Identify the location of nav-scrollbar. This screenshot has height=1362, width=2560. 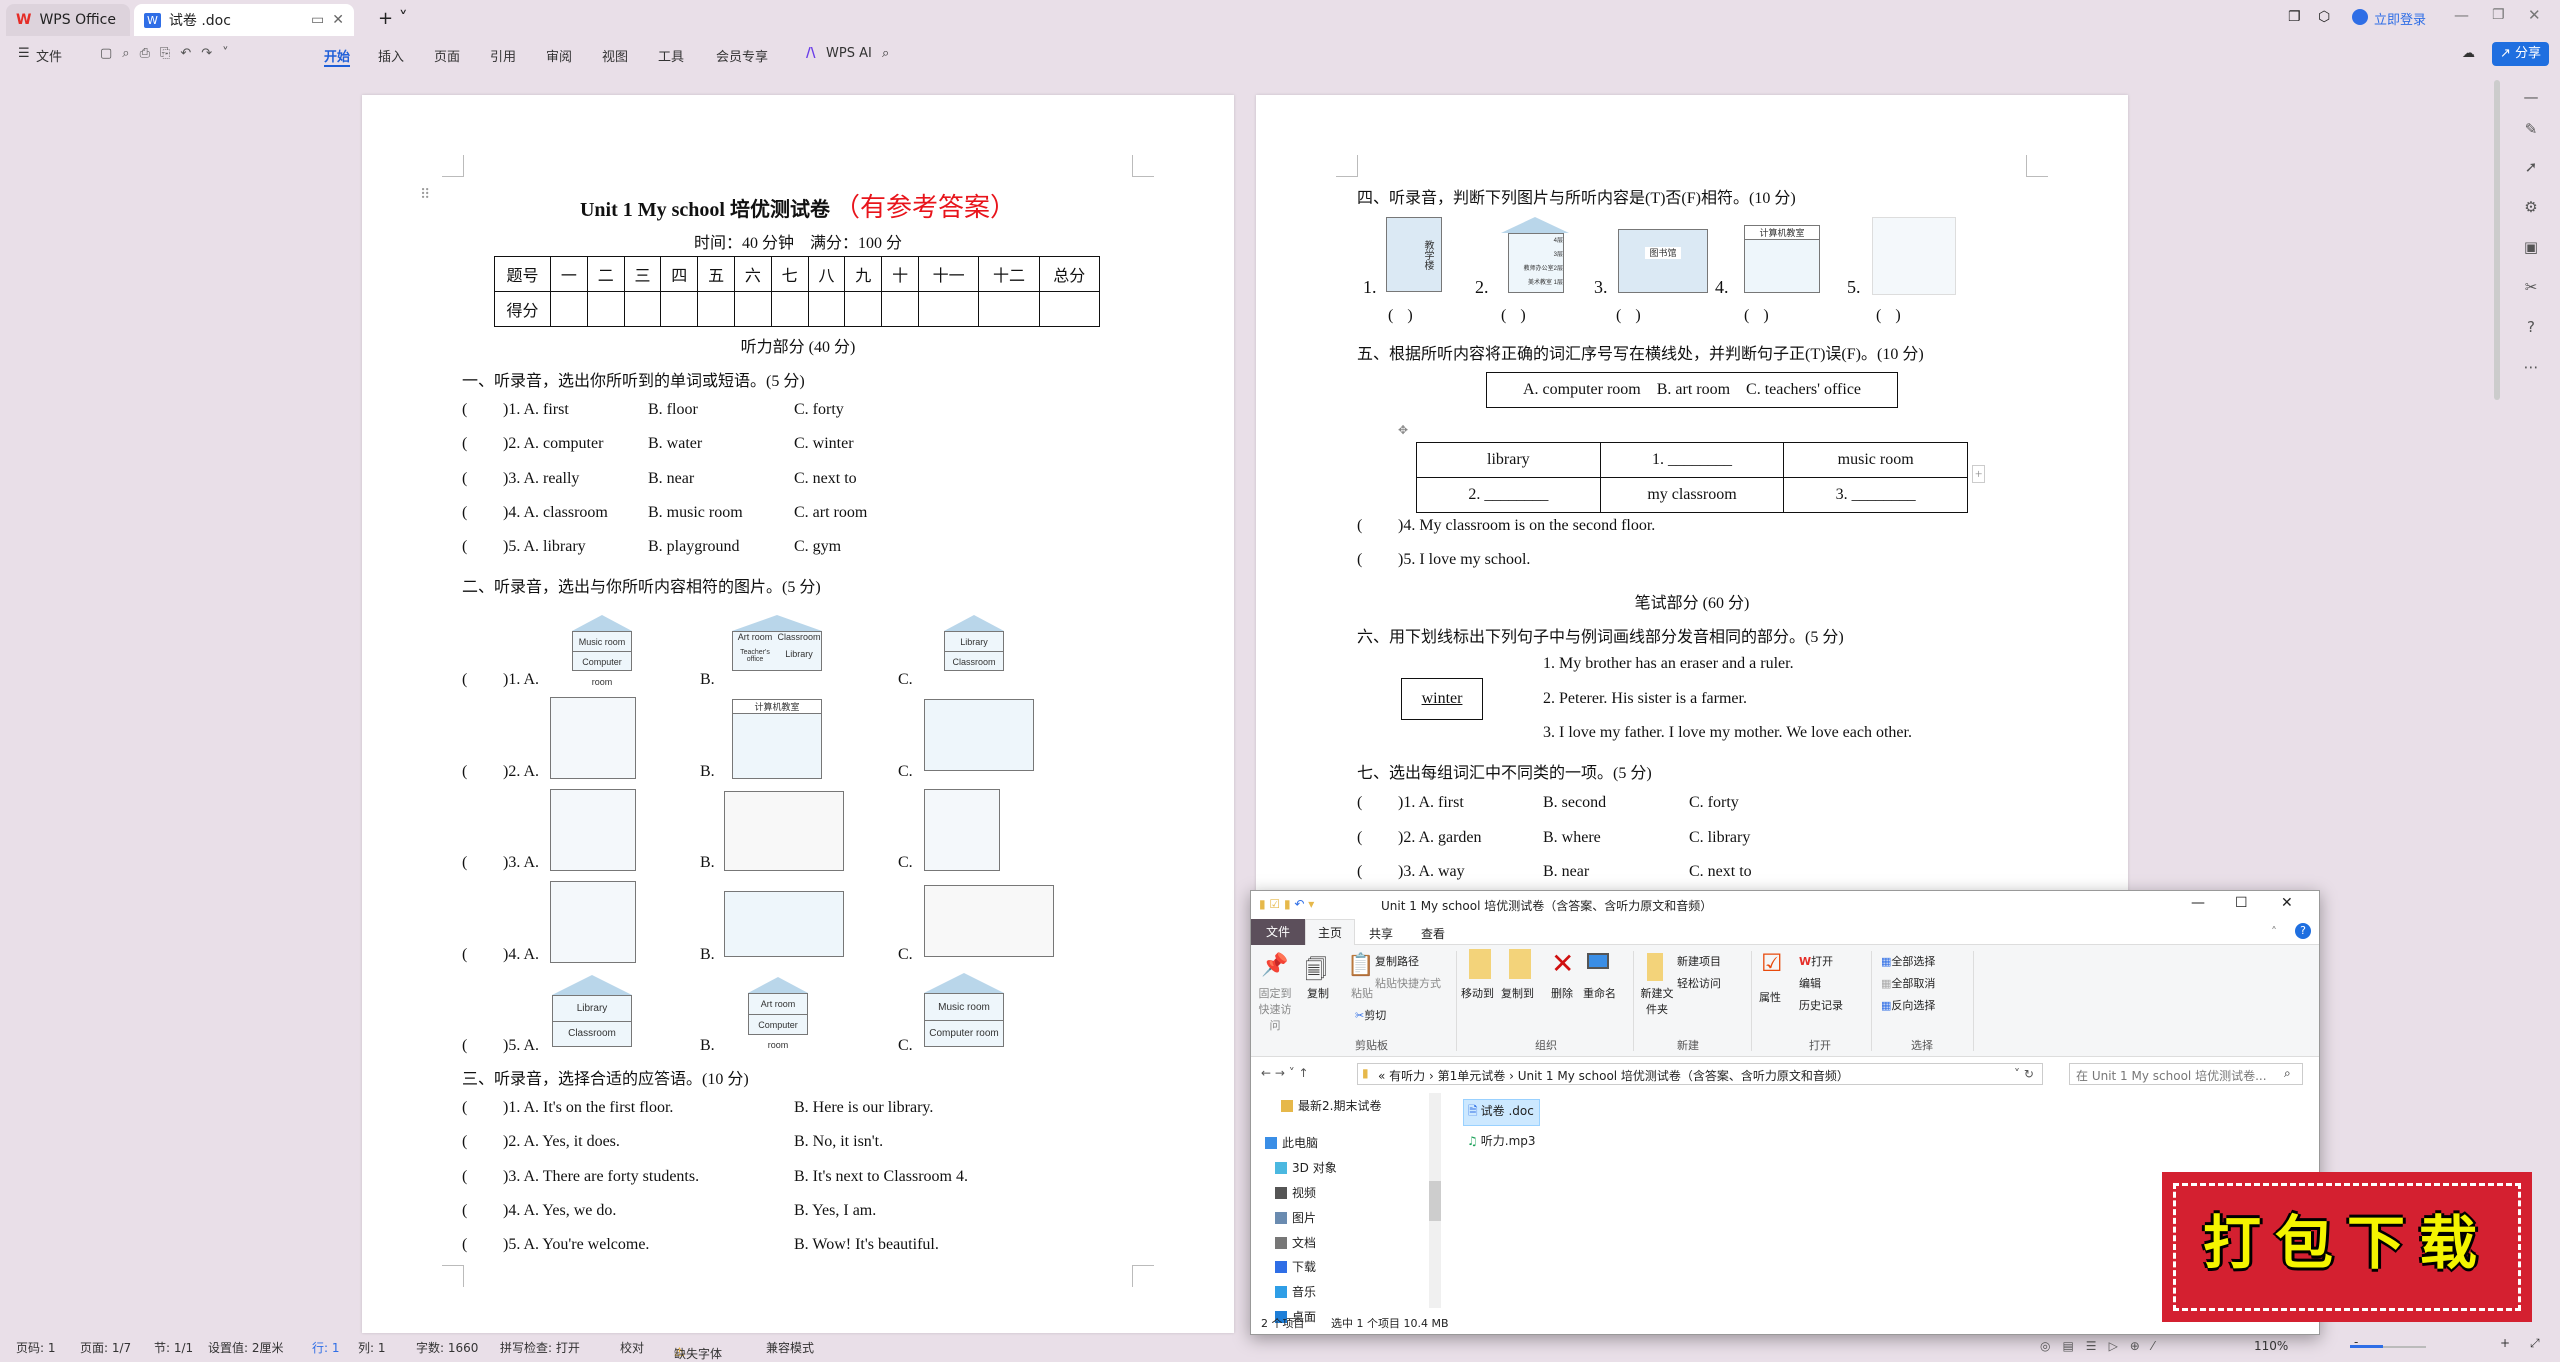
(1435, 1200).